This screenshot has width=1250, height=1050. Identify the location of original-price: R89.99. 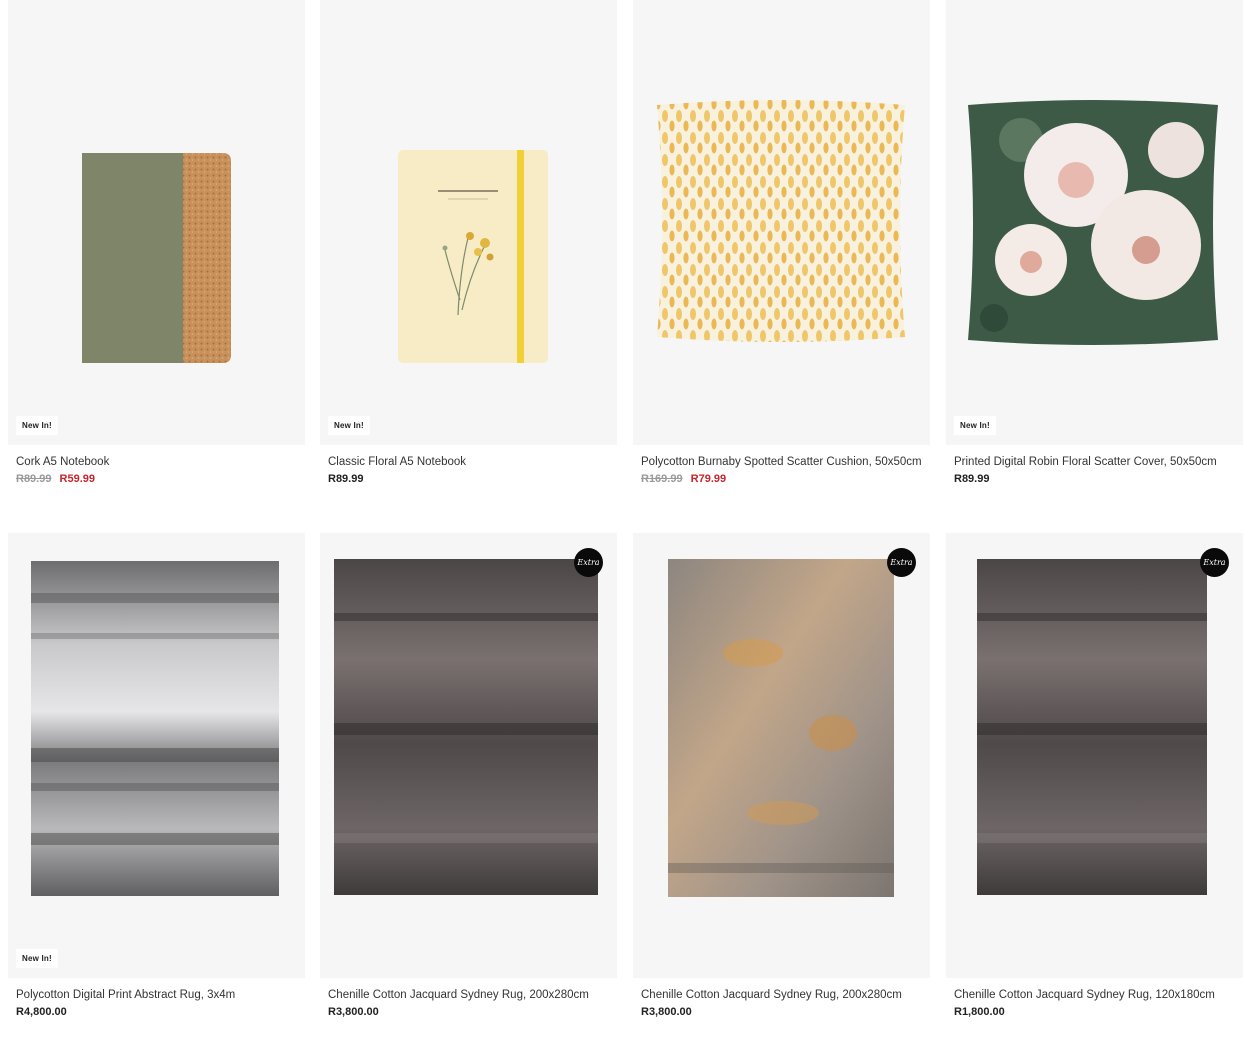
(34, 479).